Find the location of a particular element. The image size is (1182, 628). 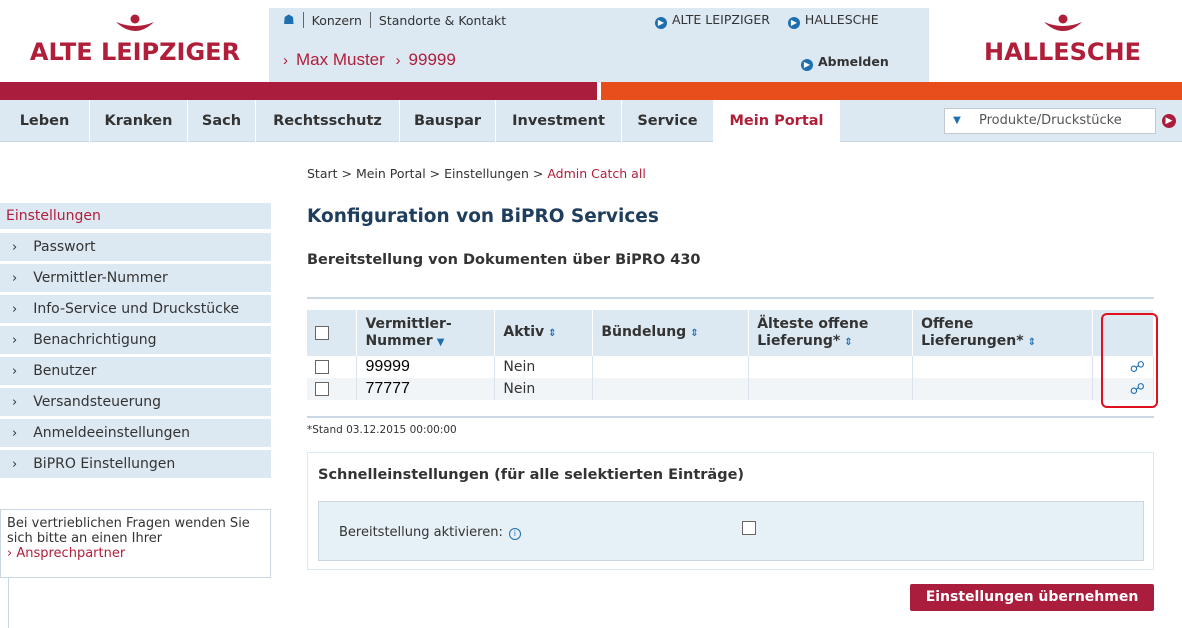

info-icon: i is located at coordinates (514, 534).